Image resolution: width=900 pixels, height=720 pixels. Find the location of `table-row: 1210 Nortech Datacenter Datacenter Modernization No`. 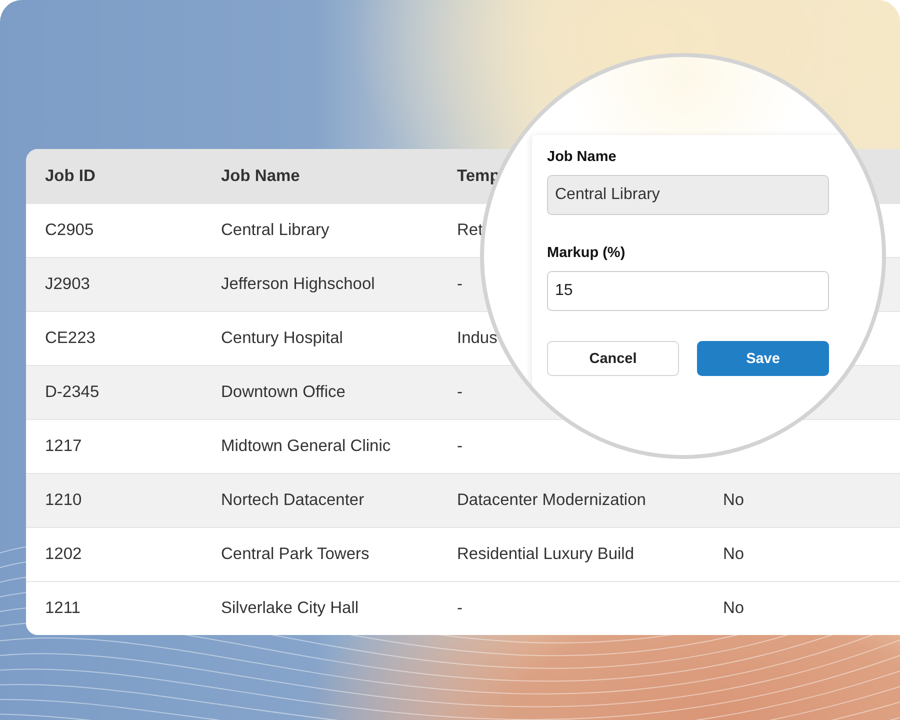

table-row: 1210 Nortech Datacenter Datacenter Modernization No is located at coordinates (463, 500).